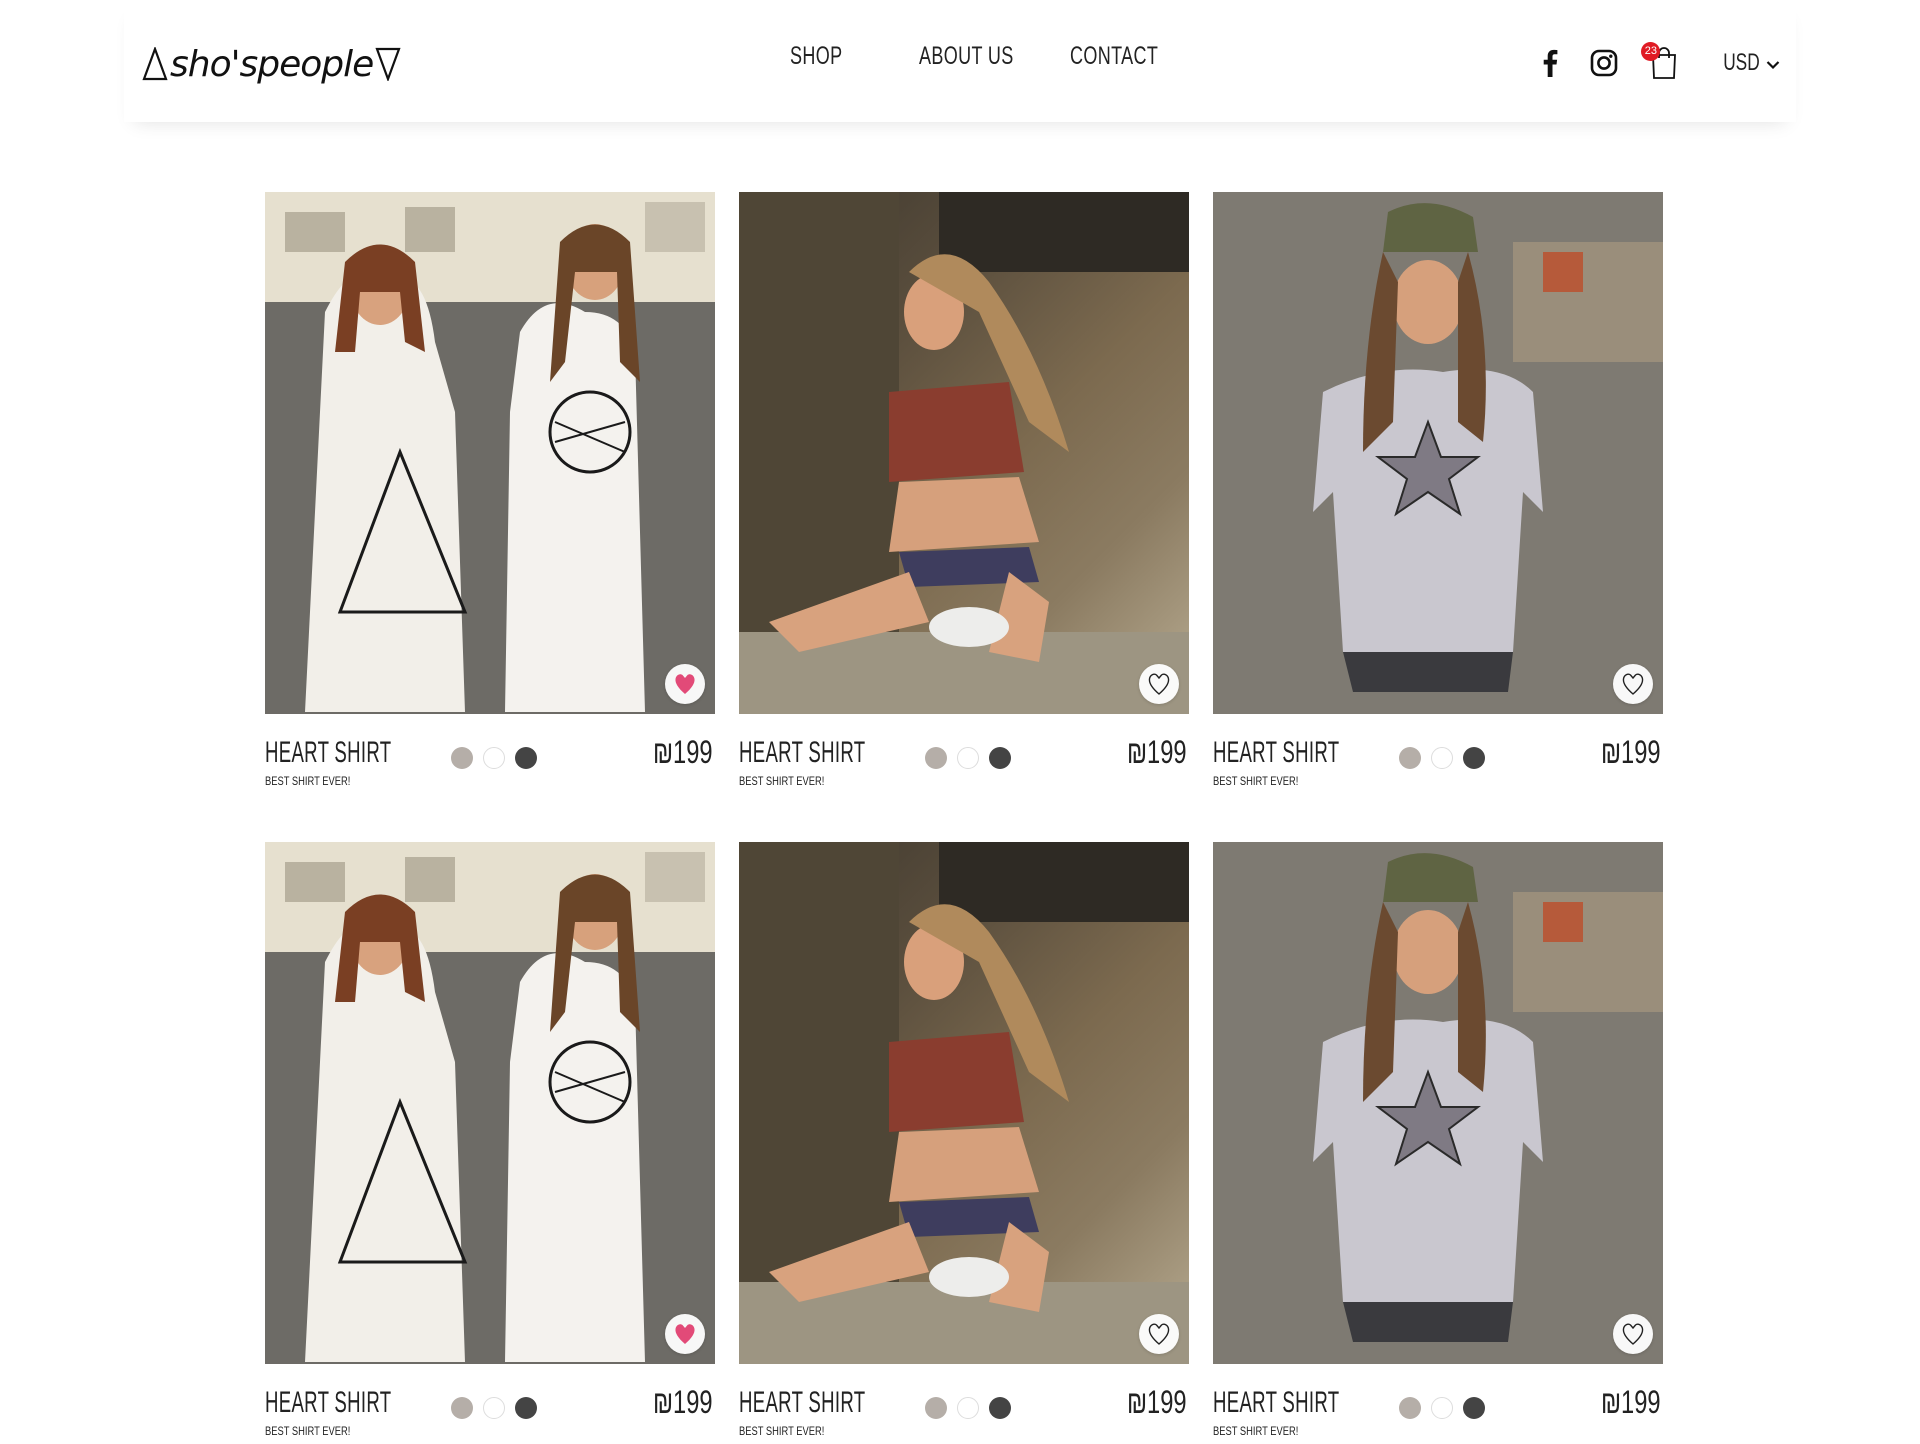 The height and width of the screenshot is (1444, 1920). I want to click on logo-triangle-up-icon, so click(155, 64).